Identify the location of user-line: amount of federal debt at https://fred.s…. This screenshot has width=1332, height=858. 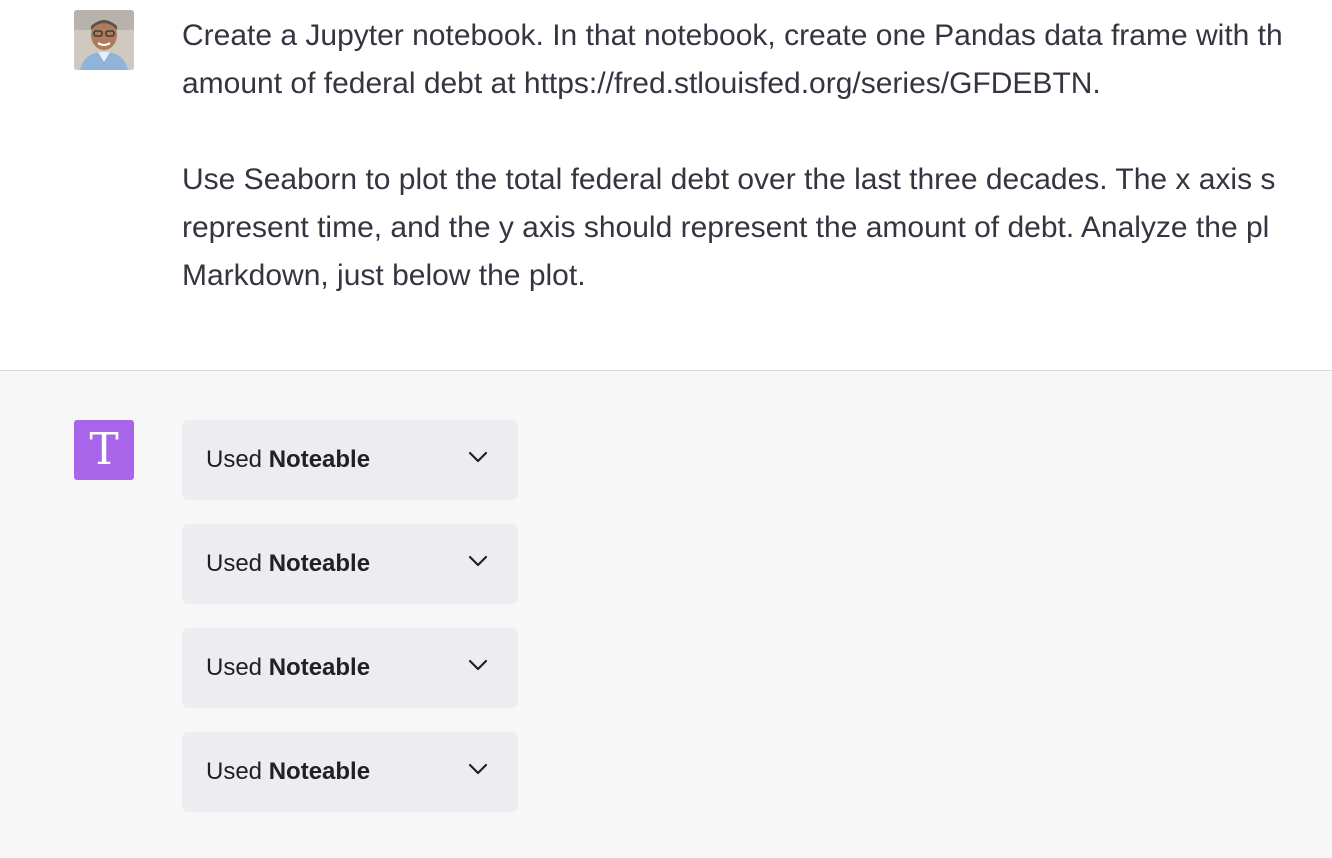
(641, 83).